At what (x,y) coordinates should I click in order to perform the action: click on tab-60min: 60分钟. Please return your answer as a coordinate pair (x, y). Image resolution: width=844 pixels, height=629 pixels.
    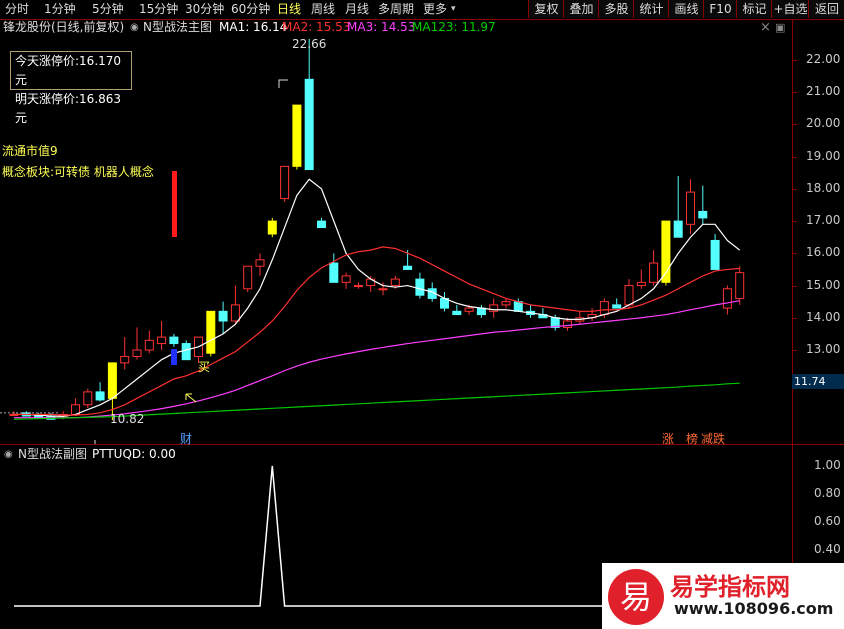
    Looking at the image, I should click on (250, 9).